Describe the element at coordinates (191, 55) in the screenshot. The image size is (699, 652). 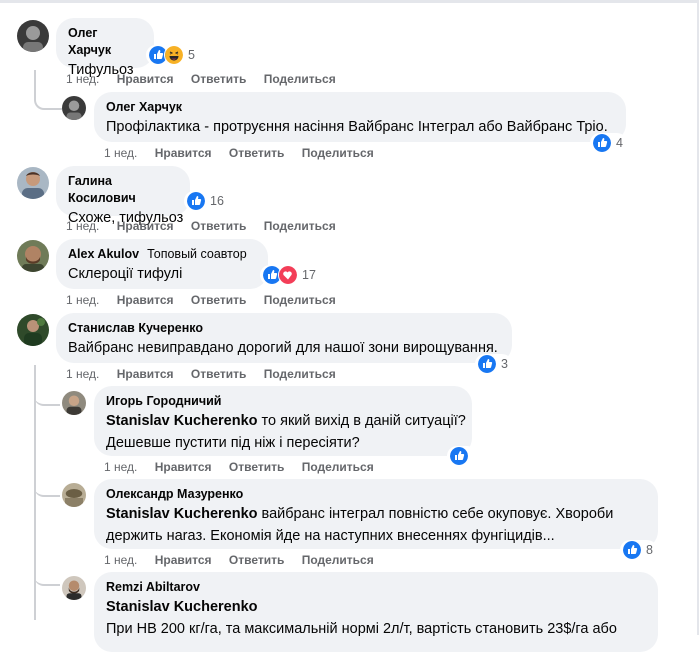
I see `reaction-count: 5` at that location.